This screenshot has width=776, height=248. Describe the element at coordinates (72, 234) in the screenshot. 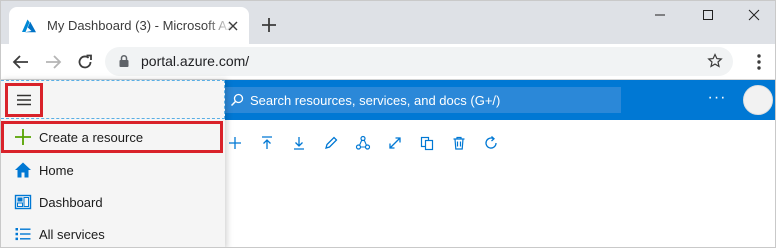

I see `menu-item-label: All services` at that location.